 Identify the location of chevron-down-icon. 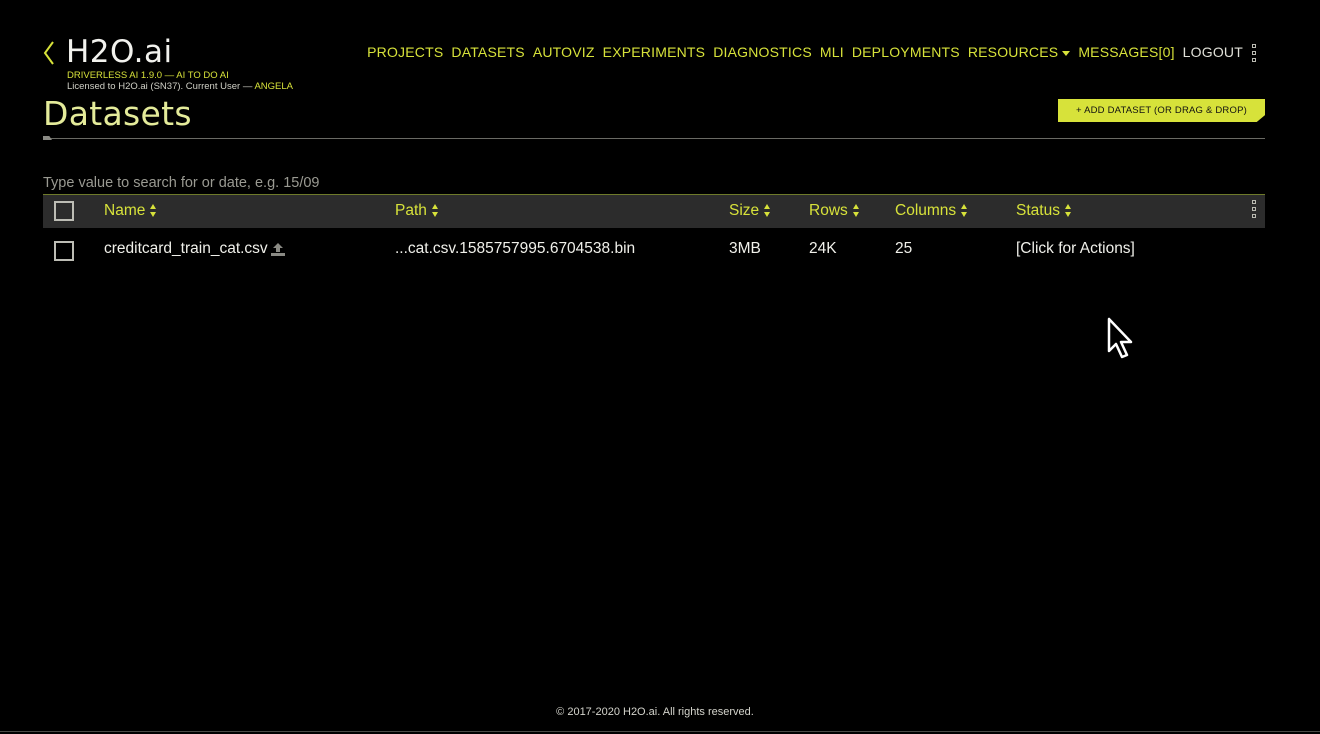
(1066, 53).